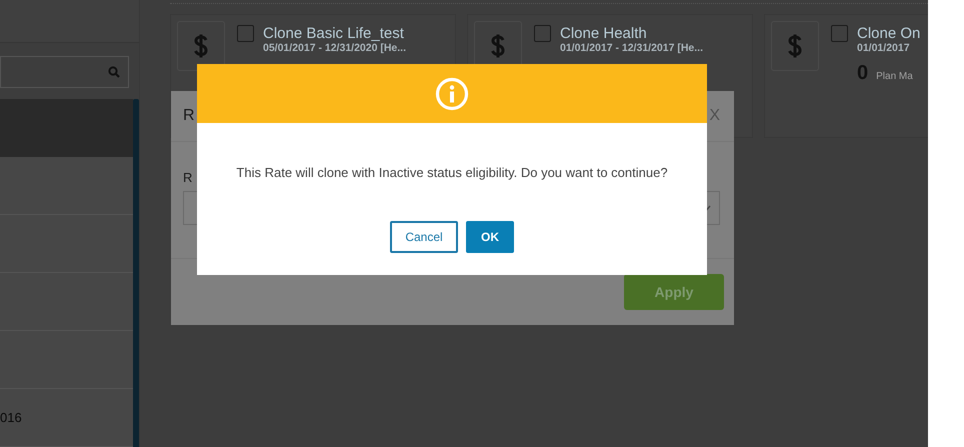 The height and width of the screenshot is (447, 964). I want to click on card-title: Clone On, so click(888, 33).